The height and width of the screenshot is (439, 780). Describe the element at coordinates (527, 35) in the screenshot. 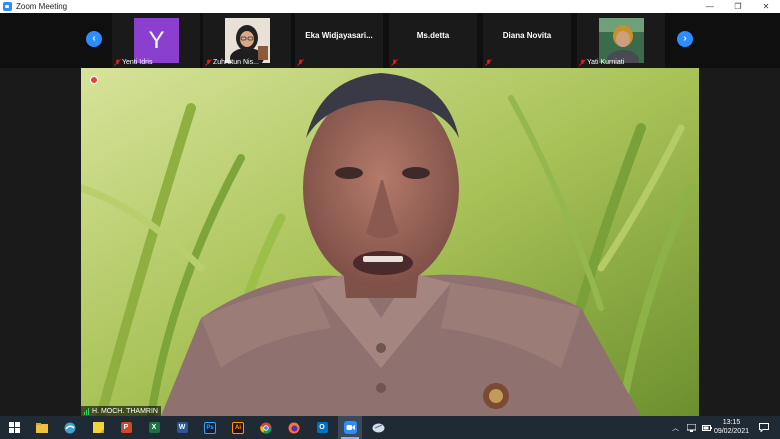

I see `participant-name: Diana Novita` at that location.